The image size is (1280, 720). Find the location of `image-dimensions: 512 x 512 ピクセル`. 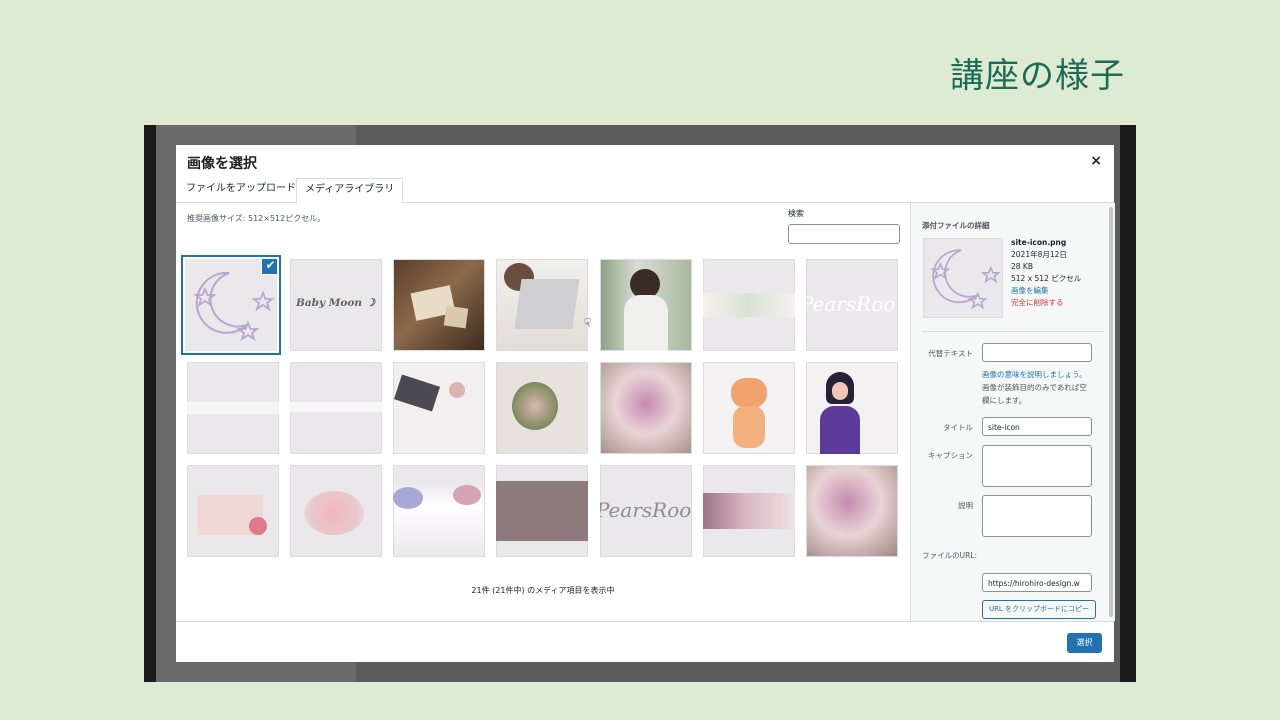

image-dimensions: 512 x 512 ピクセル is located at coordinates (1046, 278).